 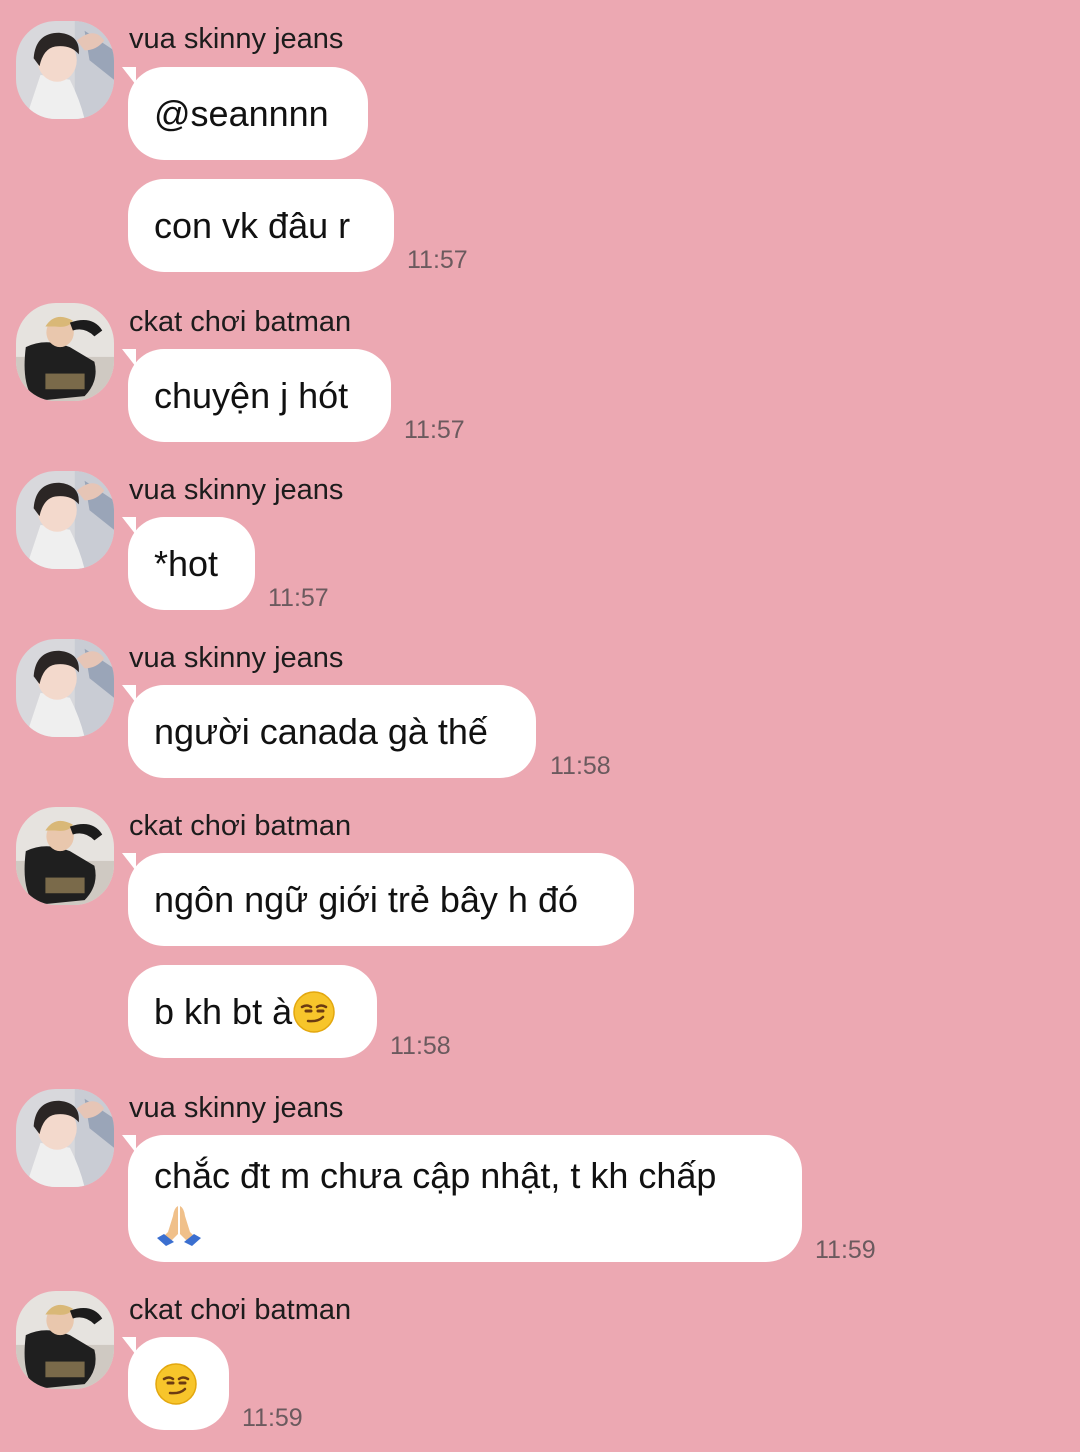 What do you see at coordinates (179, 1224) in the screenshot?
I see `folded-hands-icon` at bounding box center [179, 1224].